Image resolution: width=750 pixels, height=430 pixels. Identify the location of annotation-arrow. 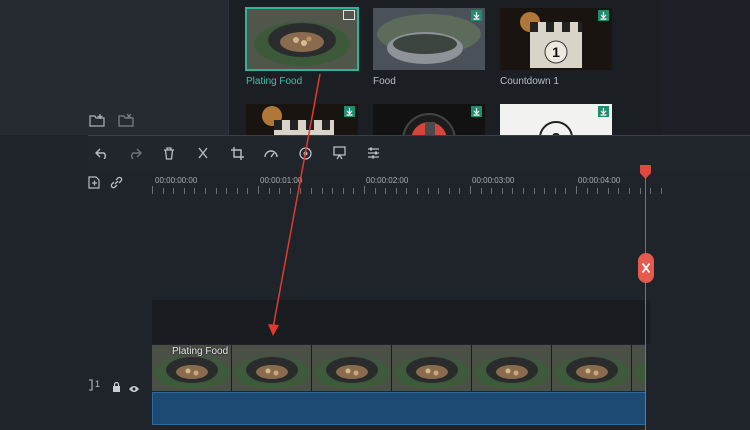
(294, 204).